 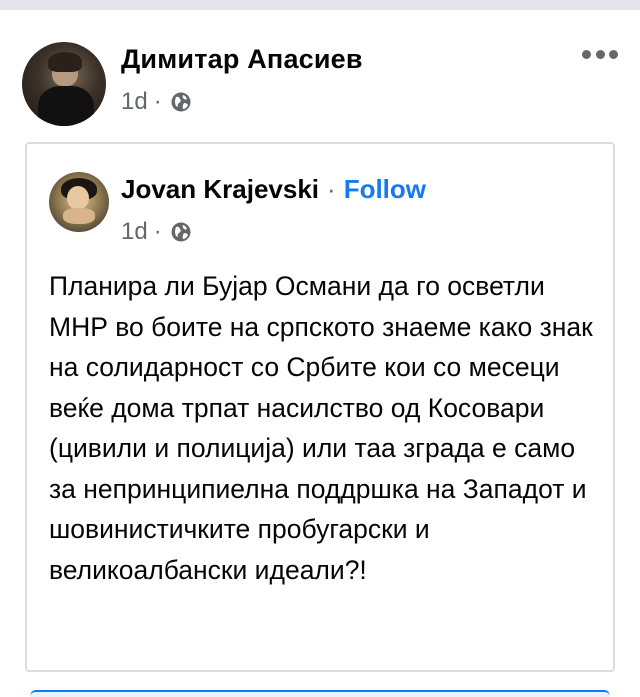 I want to click on shared-avatar-hands, so click(x=79, y=216).